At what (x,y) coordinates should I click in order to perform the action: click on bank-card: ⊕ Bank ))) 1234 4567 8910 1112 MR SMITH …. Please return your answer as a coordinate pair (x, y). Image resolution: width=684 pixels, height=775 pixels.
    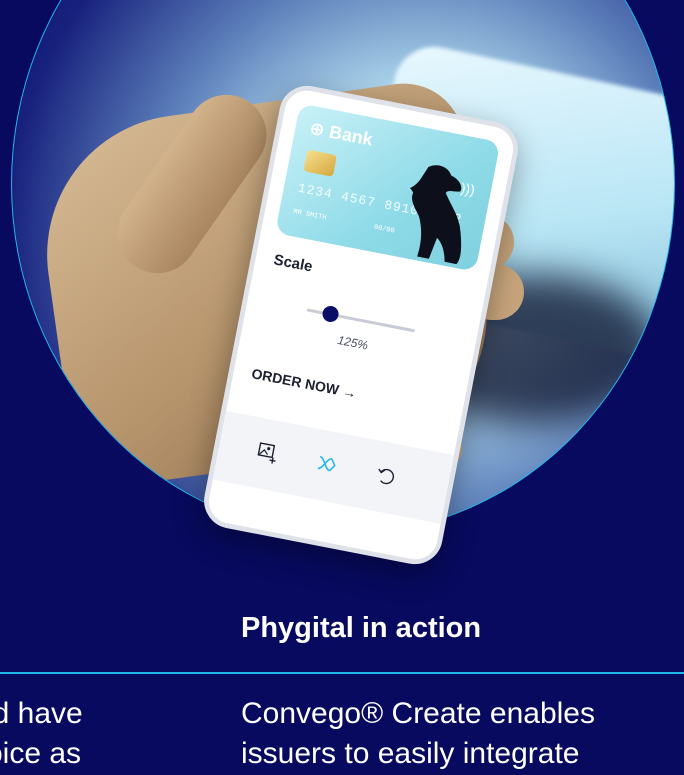
    Looking at the image, I should click on (387, 187).